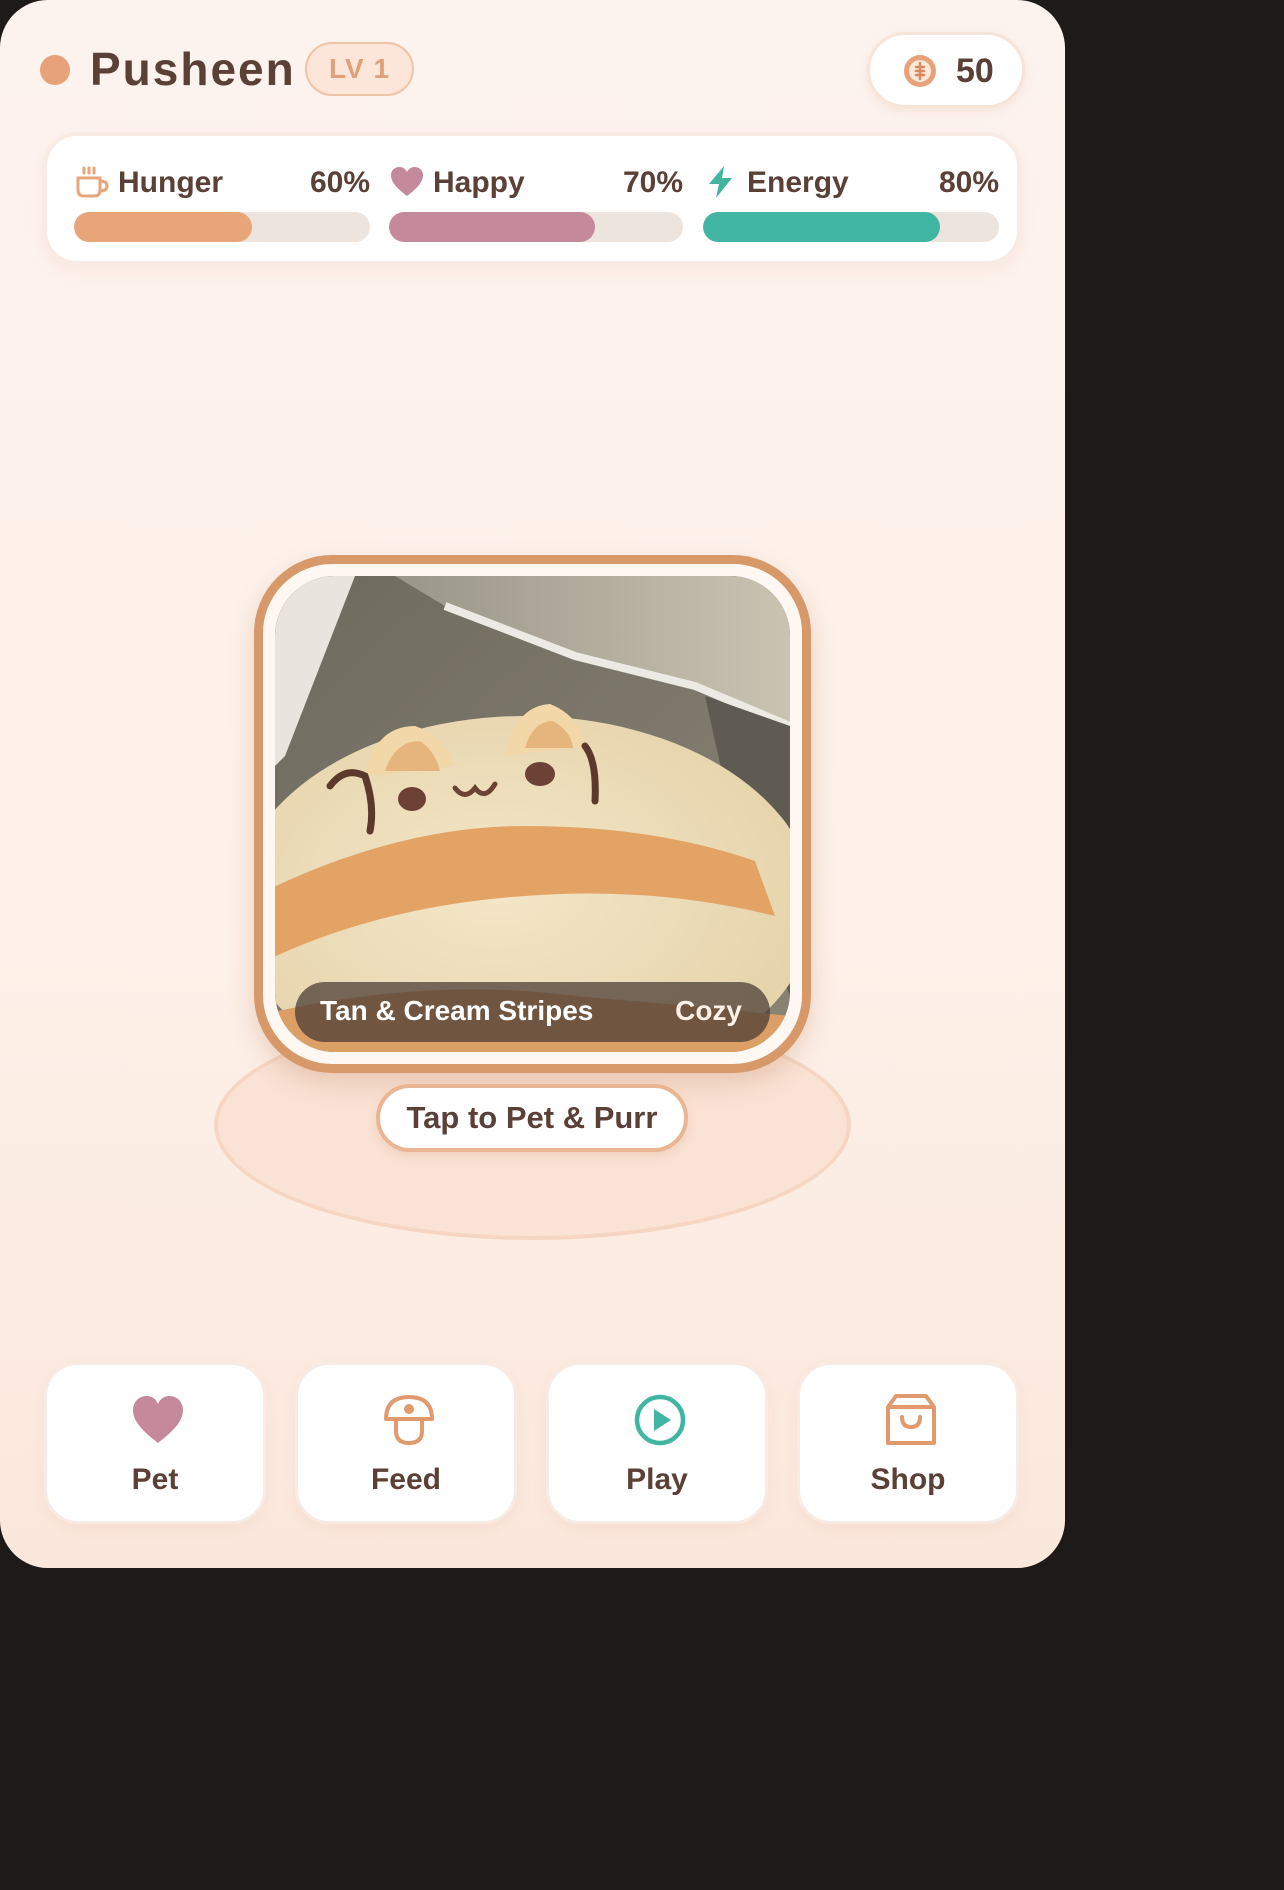 This screenshot has width=1284, height=1890. I want to click on level-badge: LV 1, so click(360, 69).